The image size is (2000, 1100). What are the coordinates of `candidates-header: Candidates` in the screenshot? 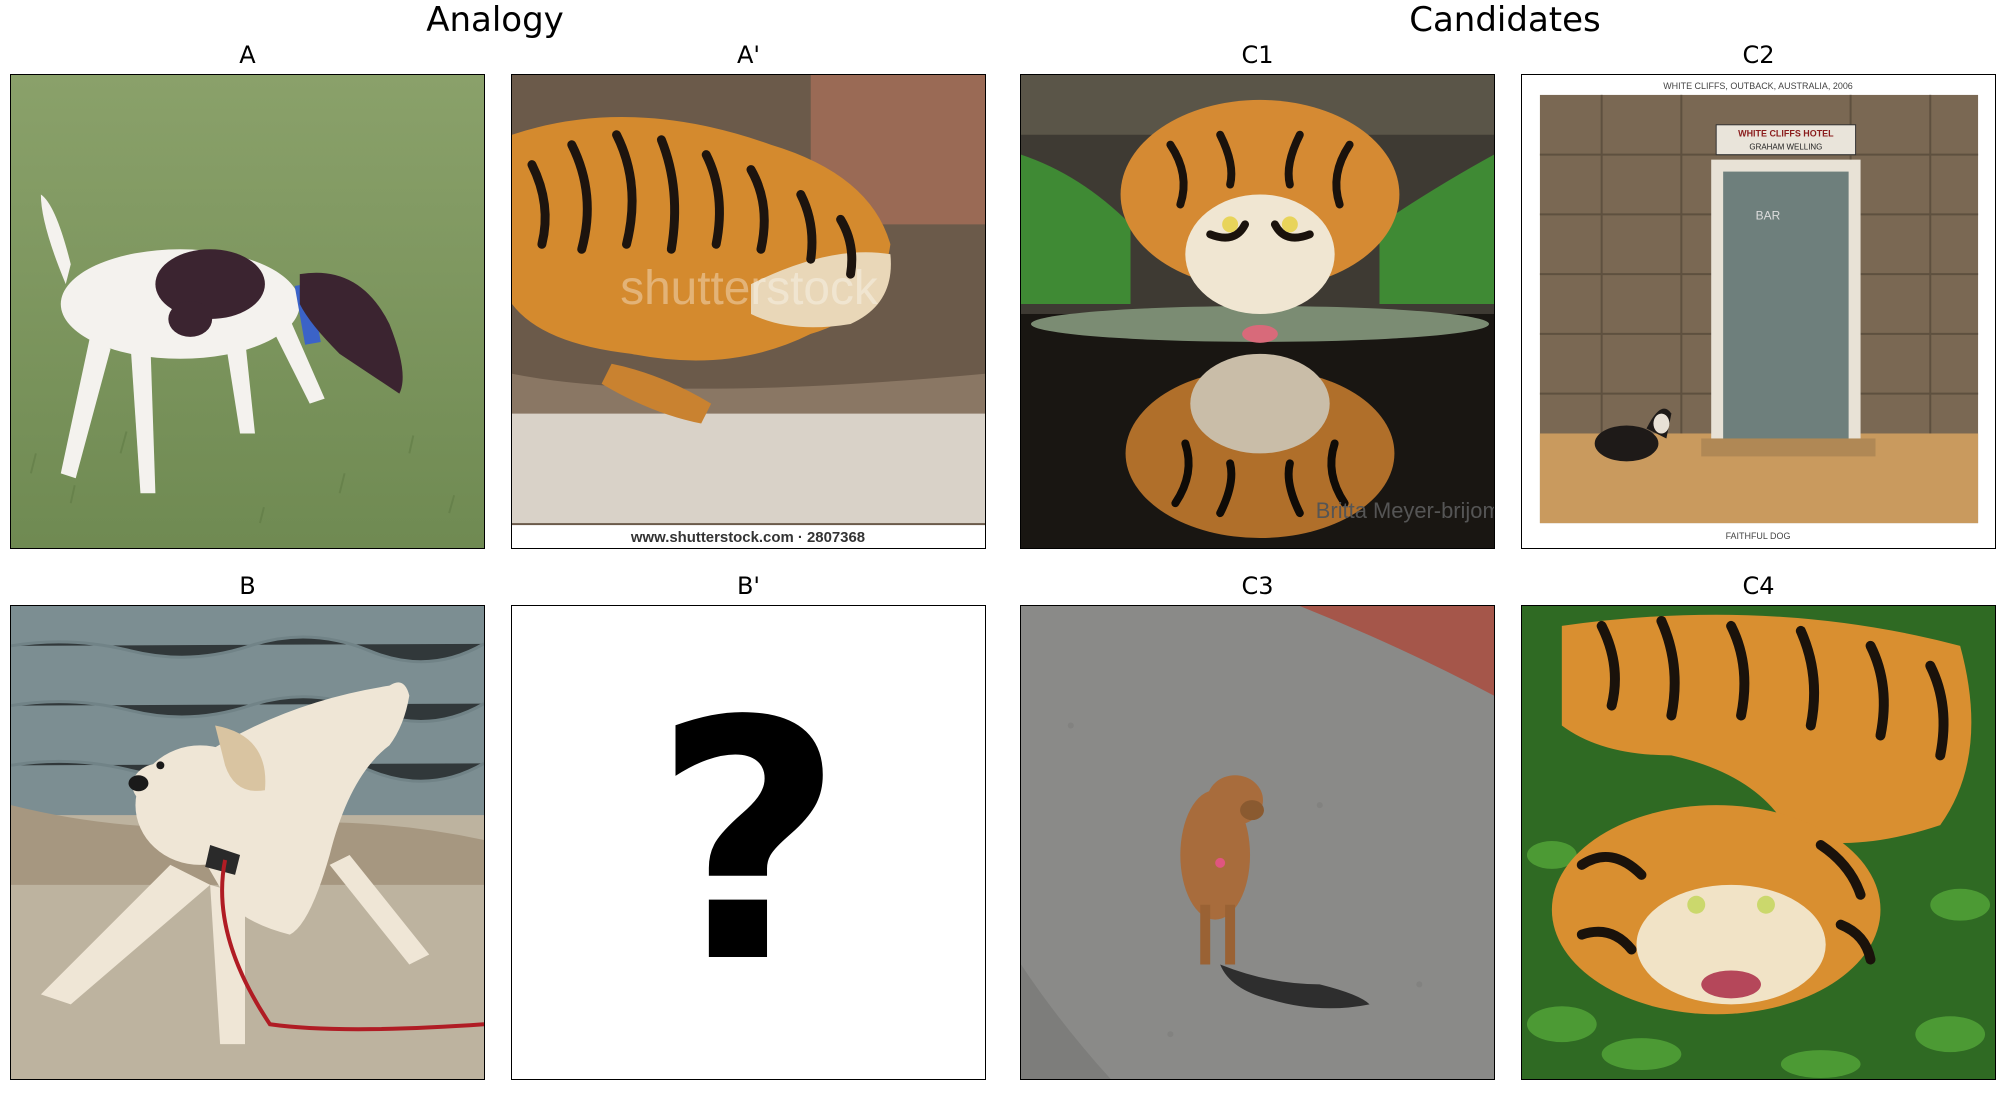 It's located at (1505, 20).